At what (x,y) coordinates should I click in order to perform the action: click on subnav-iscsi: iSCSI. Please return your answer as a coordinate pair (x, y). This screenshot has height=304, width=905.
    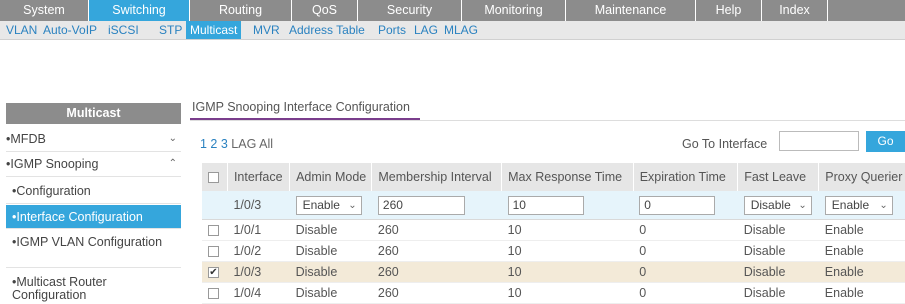
    Looking at the image, I should click on (123, 30).